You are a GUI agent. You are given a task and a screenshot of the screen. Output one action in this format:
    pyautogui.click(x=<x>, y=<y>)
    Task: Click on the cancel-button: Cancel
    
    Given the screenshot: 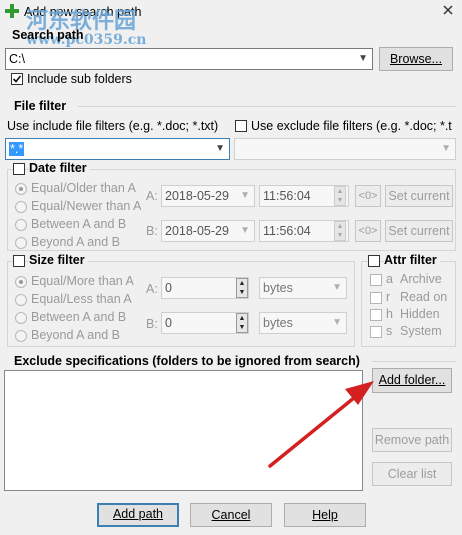 What is the action you would take?
    pyautogui.click(x=231, y=515)
    